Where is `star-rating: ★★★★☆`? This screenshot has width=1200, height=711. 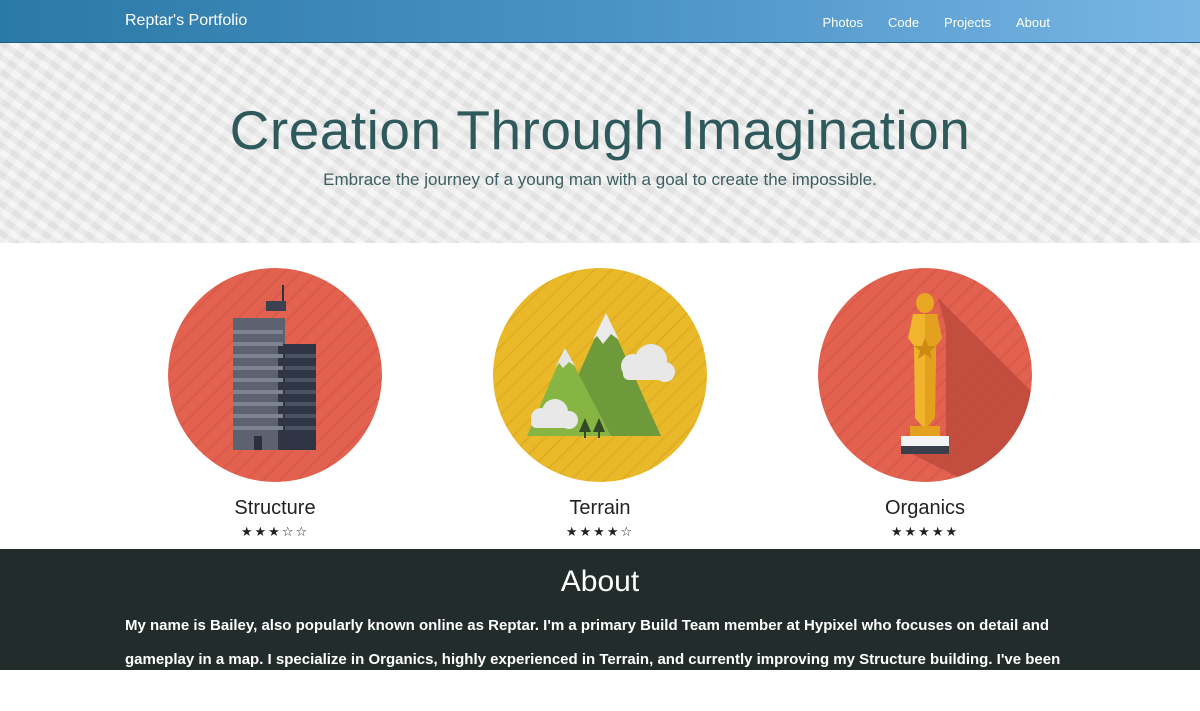
star-rating: ★★★★☆ is located at coordinates (600, 531).